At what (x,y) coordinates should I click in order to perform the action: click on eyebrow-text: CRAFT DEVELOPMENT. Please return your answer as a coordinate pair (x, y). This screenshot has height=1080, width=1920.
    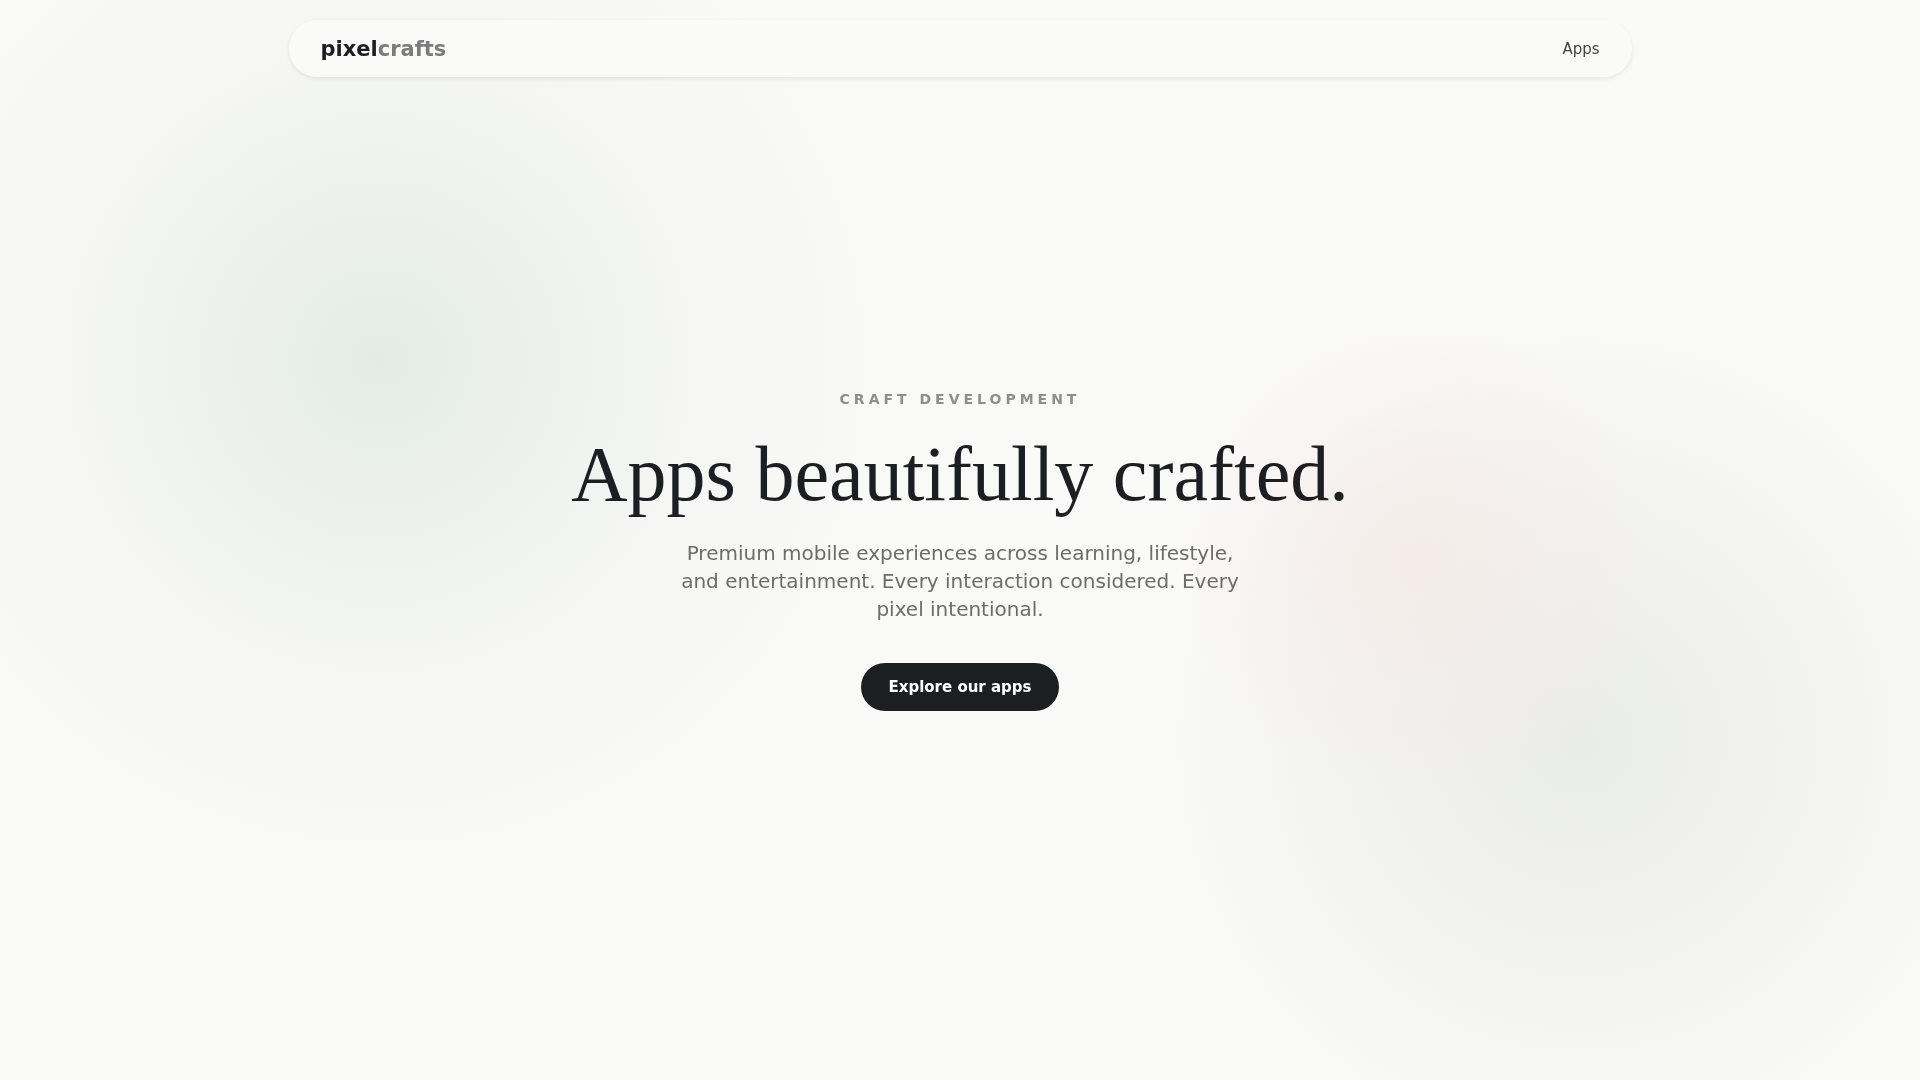
    Looking at the image, I should click on (960, 399).